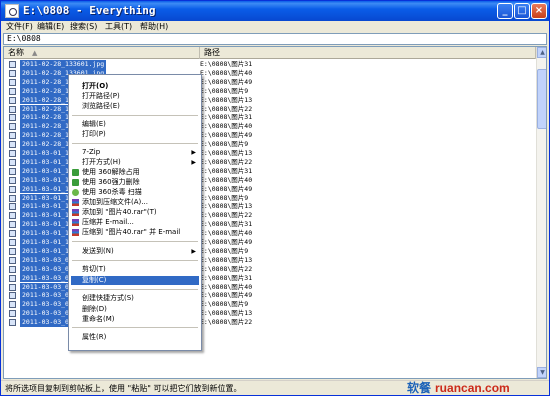 The width and height of the screenshot is (550, 396). I want to click on menu-help: 帮助(H), so click(154, 27).